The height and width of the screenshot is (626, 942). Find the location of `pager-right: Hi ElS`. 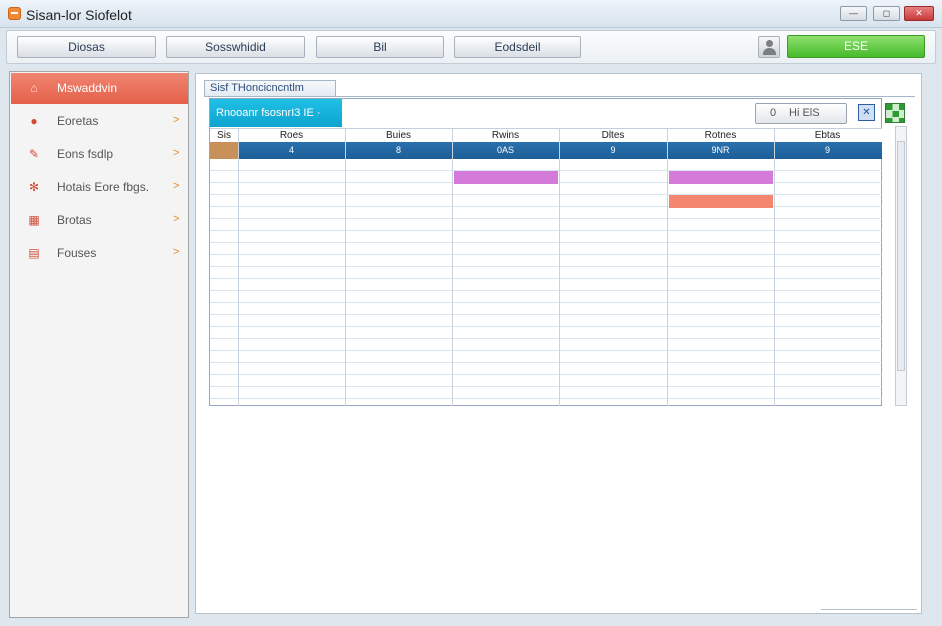

pager-right: Hi ElS is located at coordinates (804, 113).